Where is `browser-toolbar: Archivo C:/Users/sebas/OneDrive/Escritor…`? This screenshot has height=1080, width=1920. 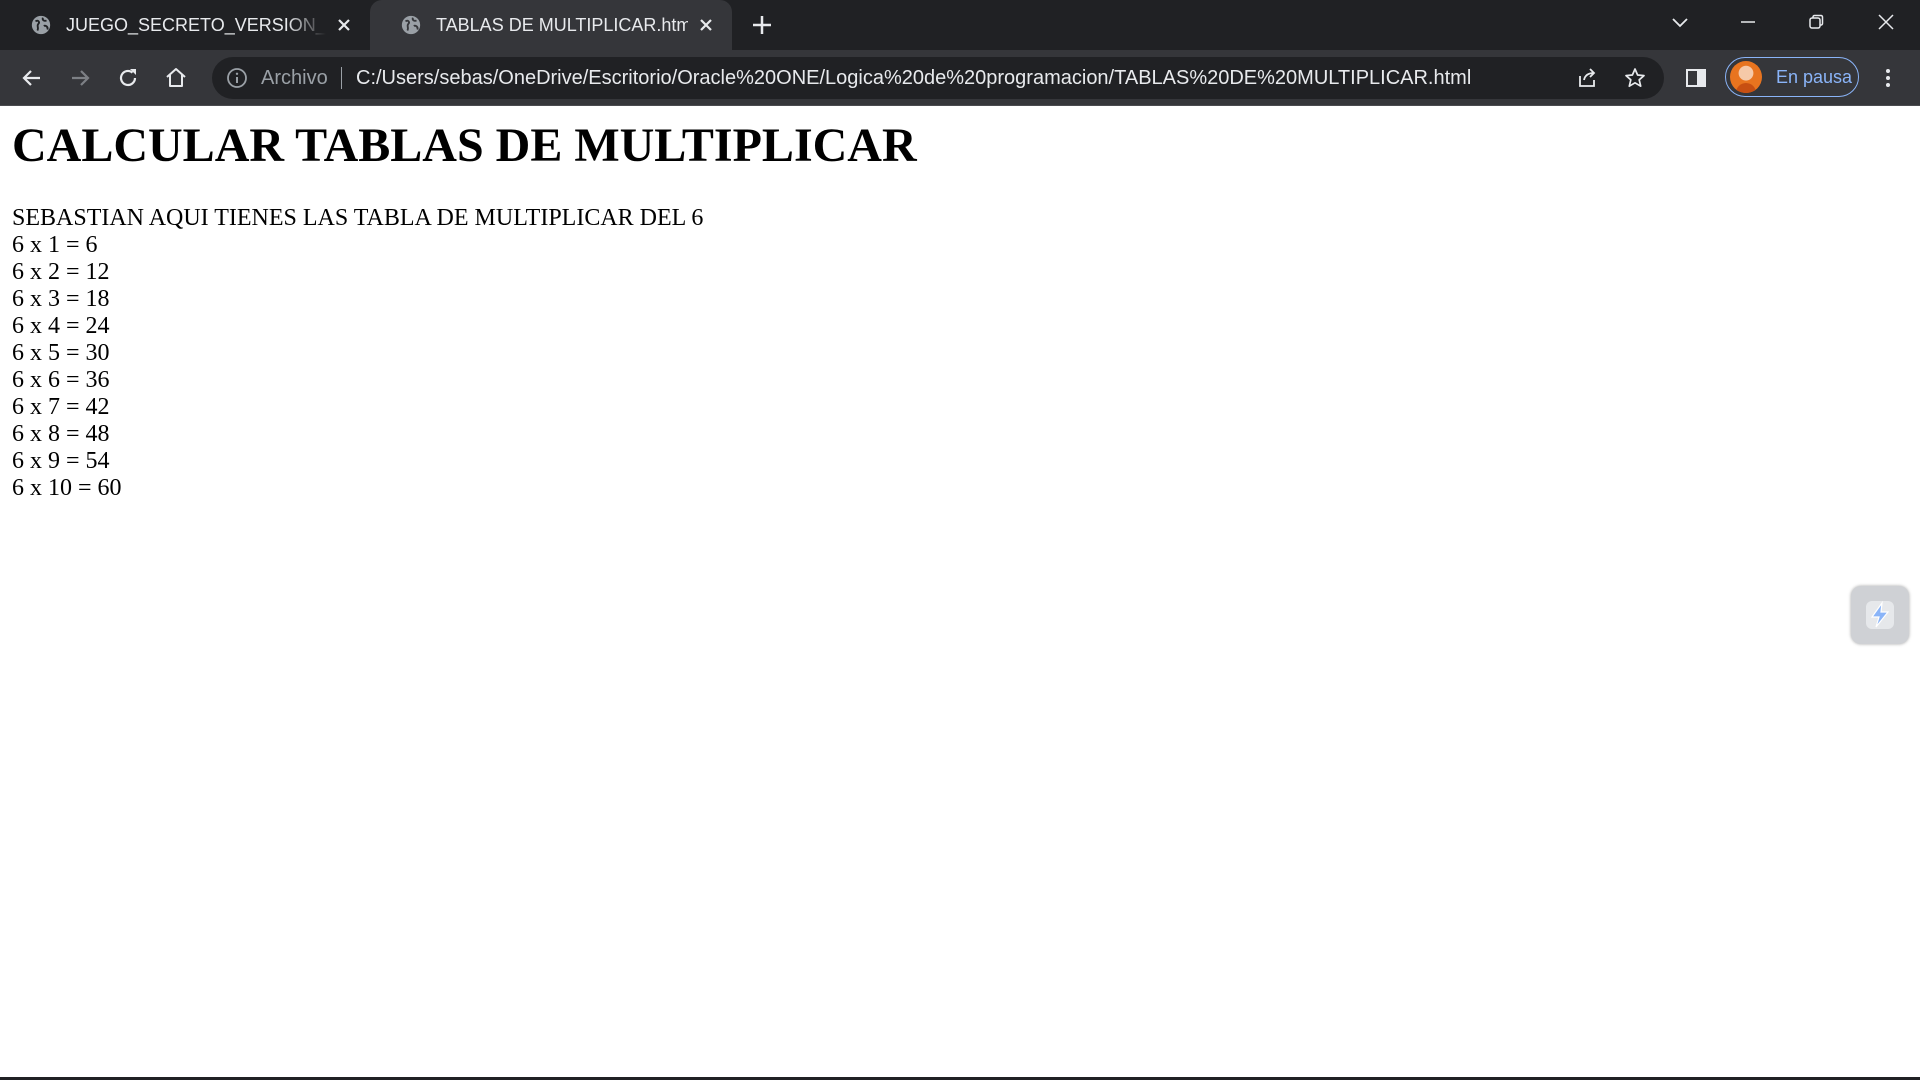 browser-toolbar: Archivo C:/Users/sebas/OneDrive/Escritor… is located at coordinates (960, 78).